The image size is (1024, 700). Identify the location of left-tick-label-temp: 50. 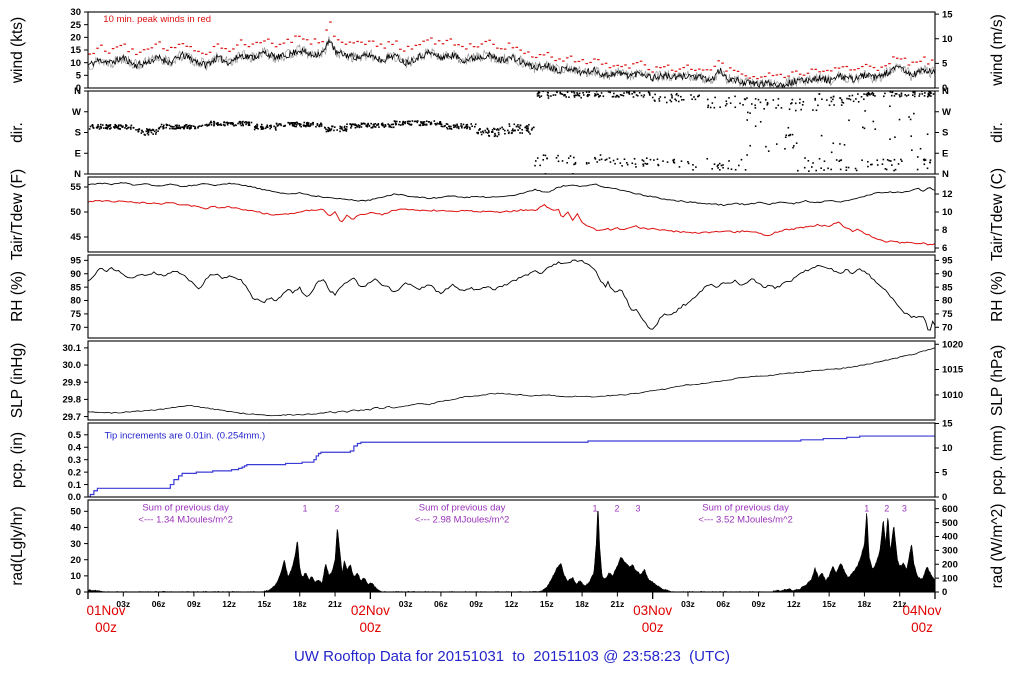
(75, 212).